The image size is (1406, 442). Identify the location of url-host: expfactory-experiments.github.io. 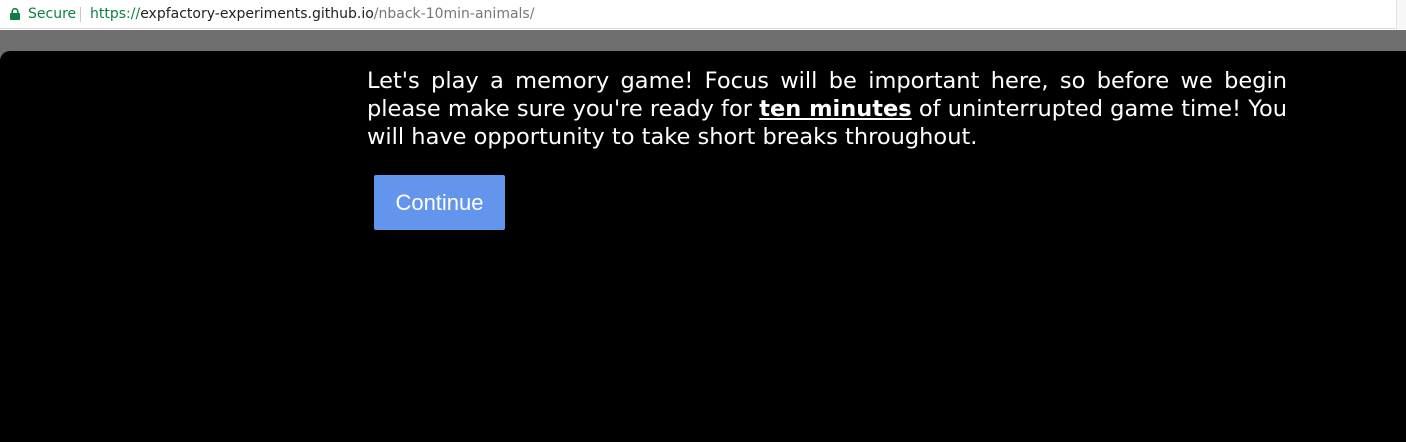
(257, 14).